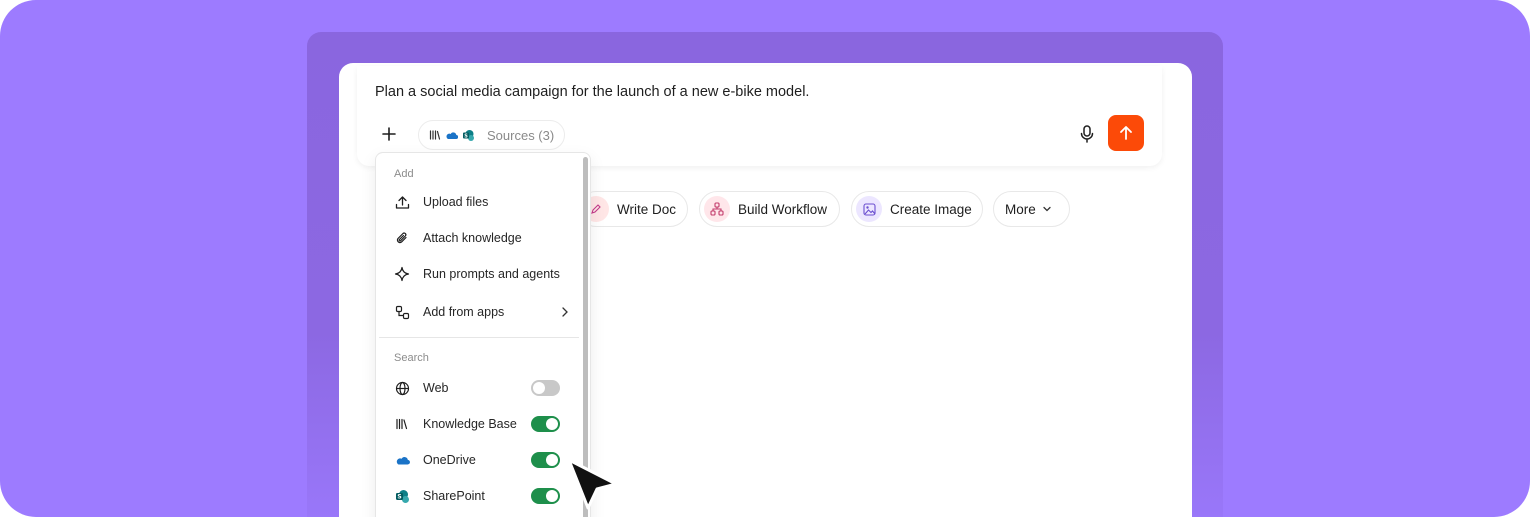 The width and height of the screenshot is (1530, 517). I want to click on globe-icon, so click(402, 388).